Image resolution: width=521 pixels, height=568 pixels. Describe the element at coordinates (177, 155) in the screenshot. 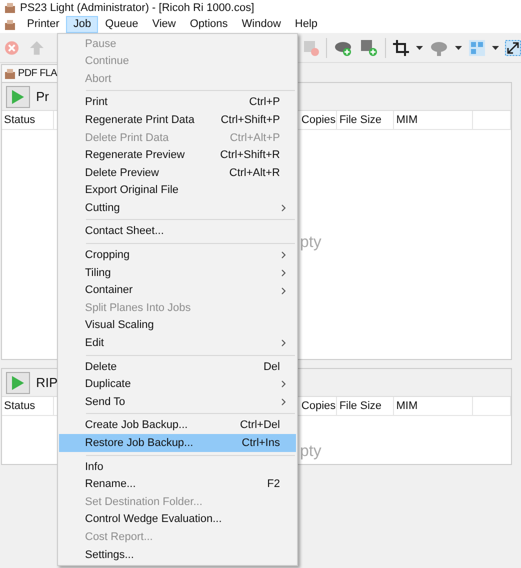

I see `menu-item: Regenerate Preview Ctrl+Shift+R` at that location.